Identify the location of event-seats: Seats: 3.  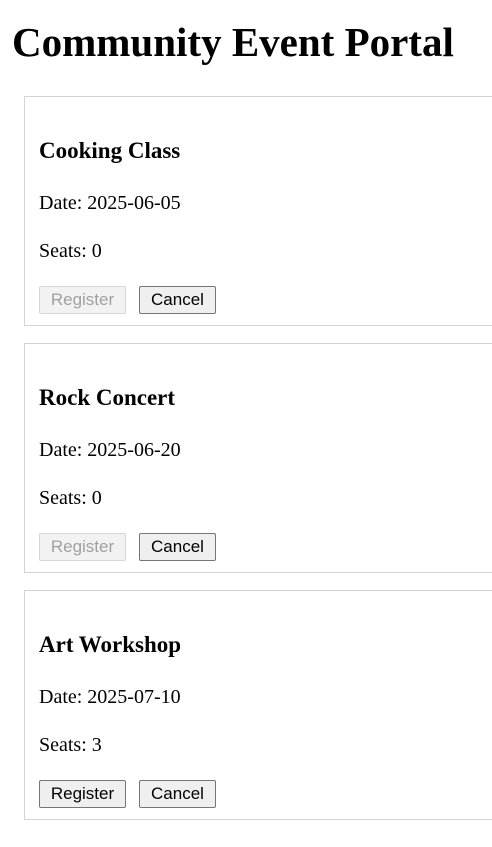
(70, 745).